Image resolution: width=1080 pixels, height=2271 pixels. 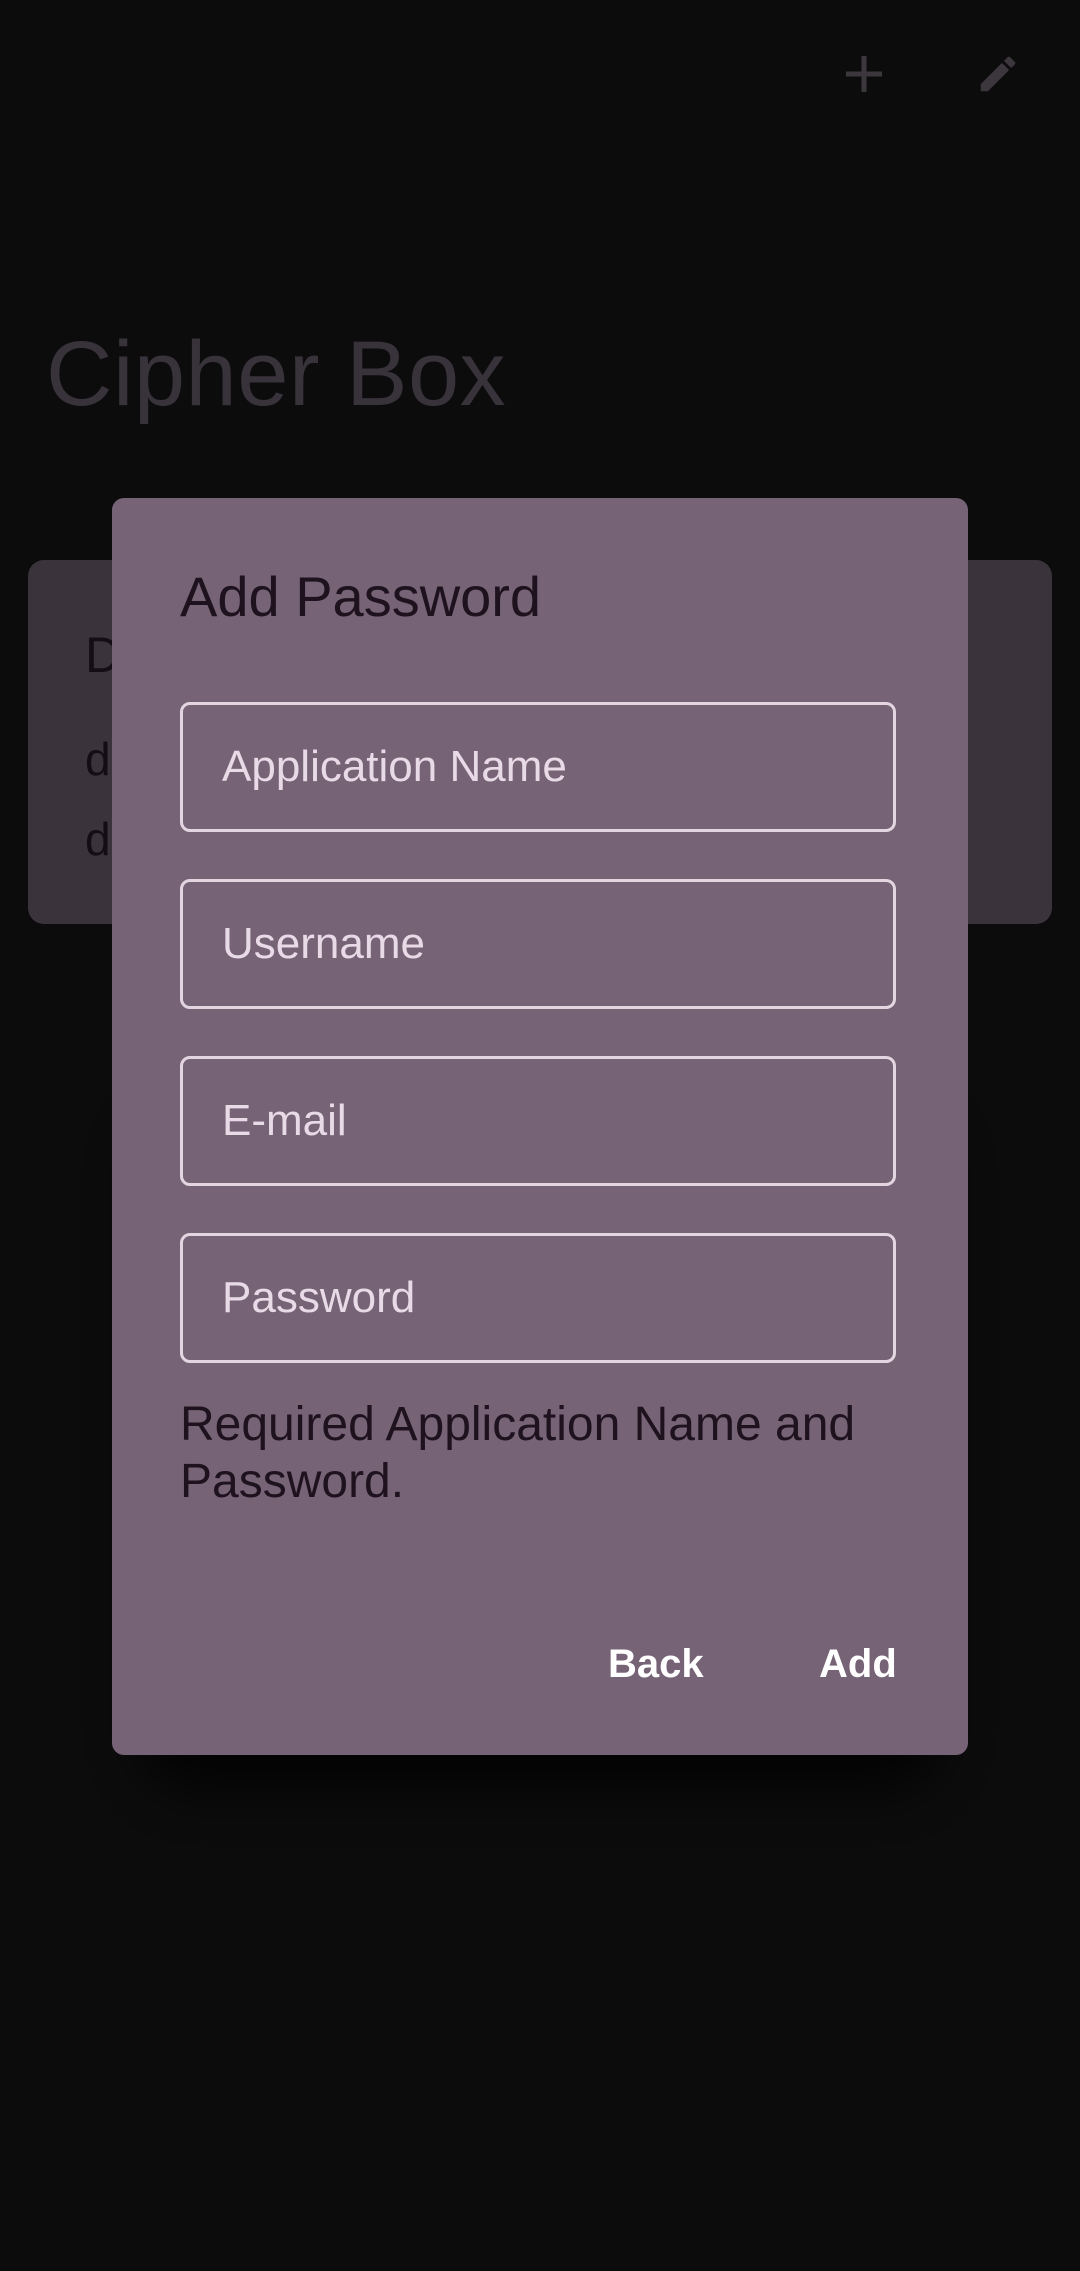 What do you see at coordinates (557, 1121) in the screenshot?
I see `email-input` at bounding box center [557, 1121].